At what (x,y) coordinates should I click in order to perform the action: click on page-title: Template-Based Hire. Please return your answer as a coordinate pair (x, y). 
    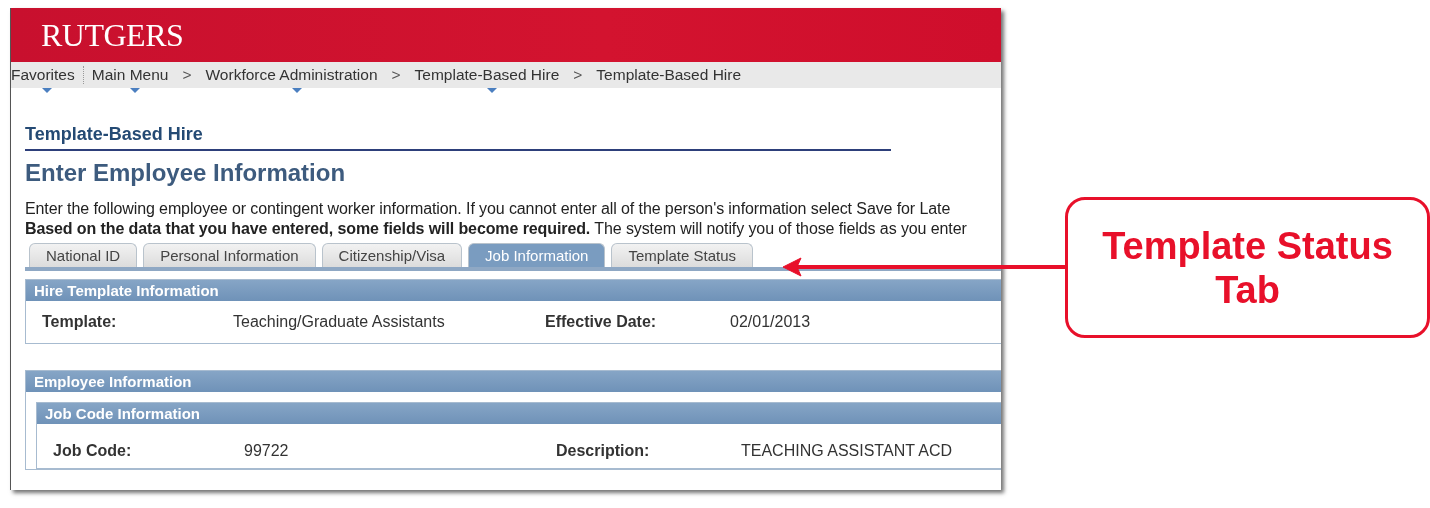
    Looking at the image, I should click on (458, 137).